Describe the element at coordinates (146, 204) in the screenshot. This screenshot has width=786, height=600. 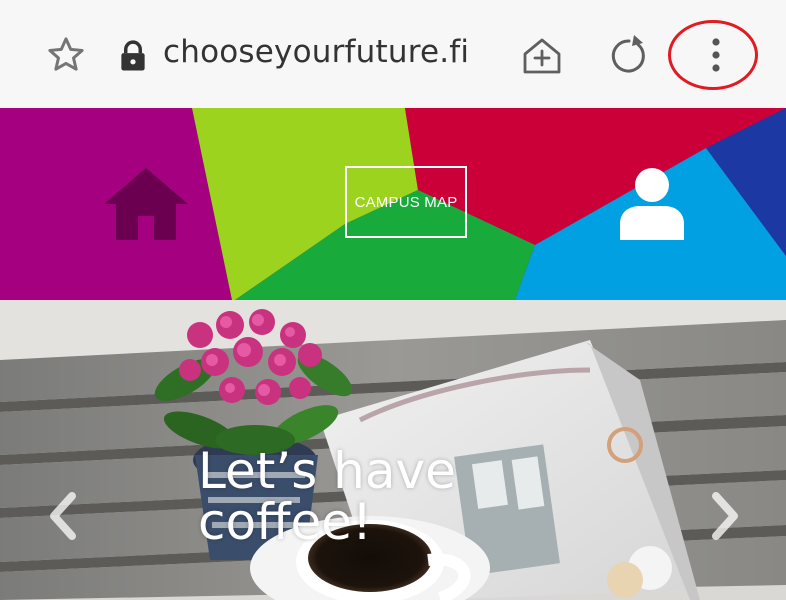
I see `home-icon` at that location.